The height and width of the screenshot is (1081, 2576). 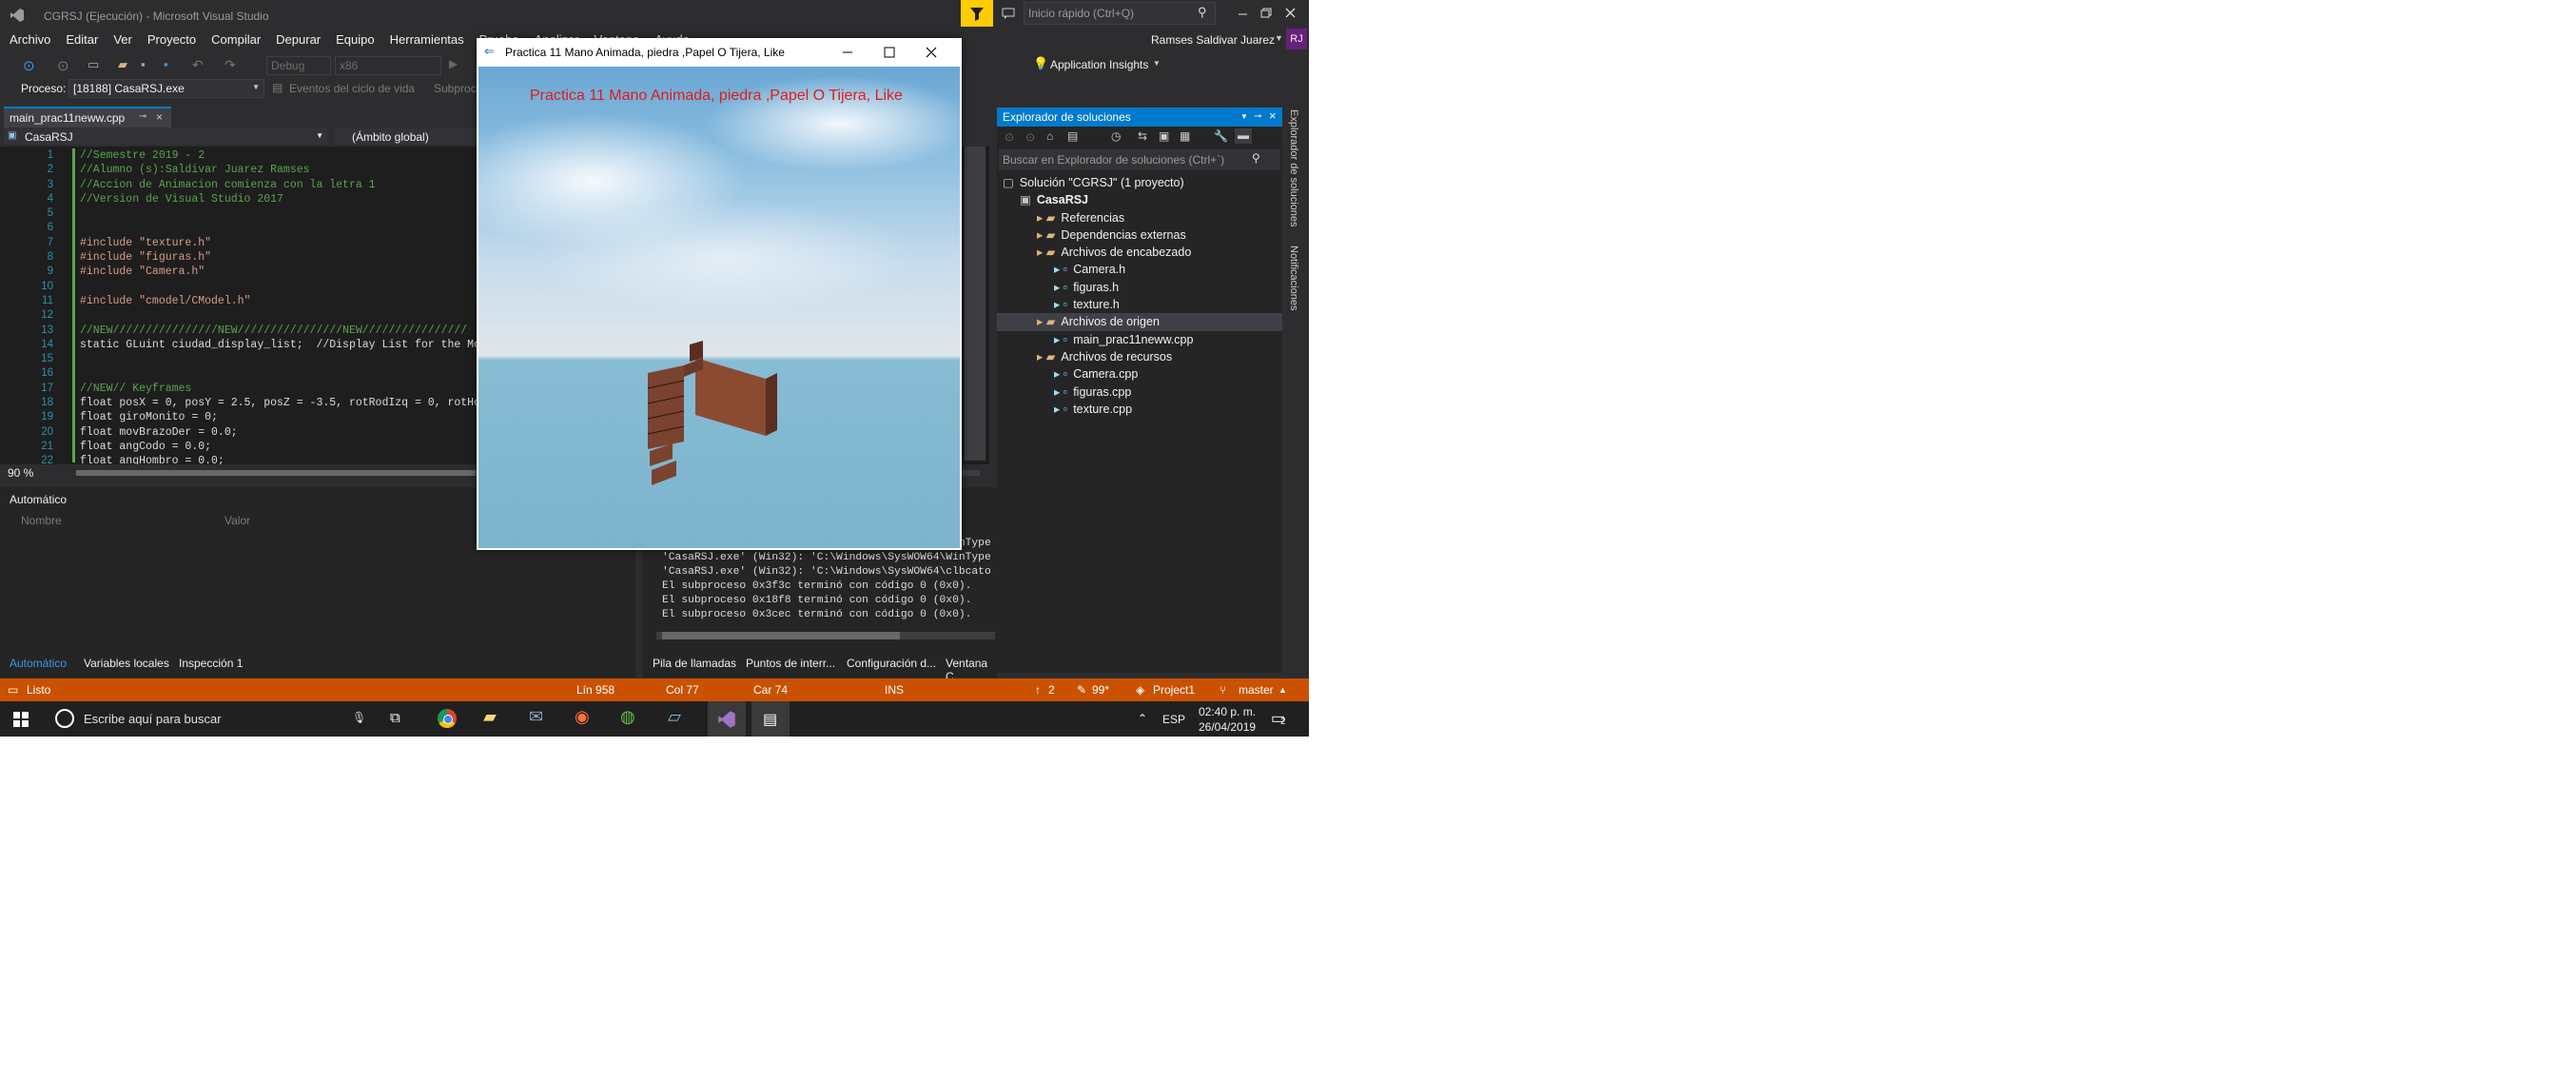 What do you see at coordinates (13, 690) in the screenshot?
I see `output-window-icon: ▭` at bounding box center [13, 690].